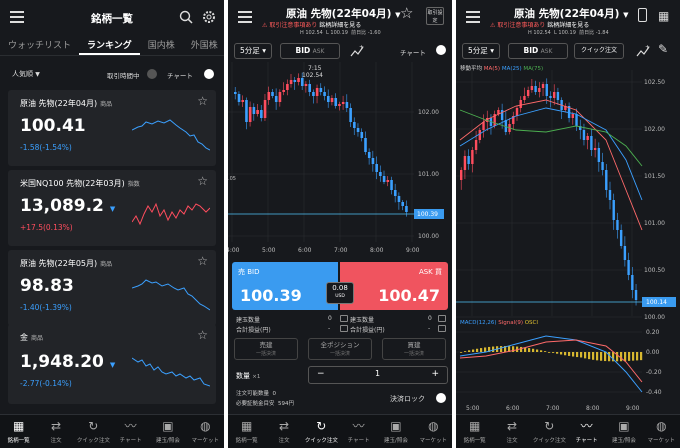 The image size is (680, 448). I want to click on instrument-card: 金商品 ☆ 1,948.20 ▼ -2.77(-0.14%), so click(112, 364).